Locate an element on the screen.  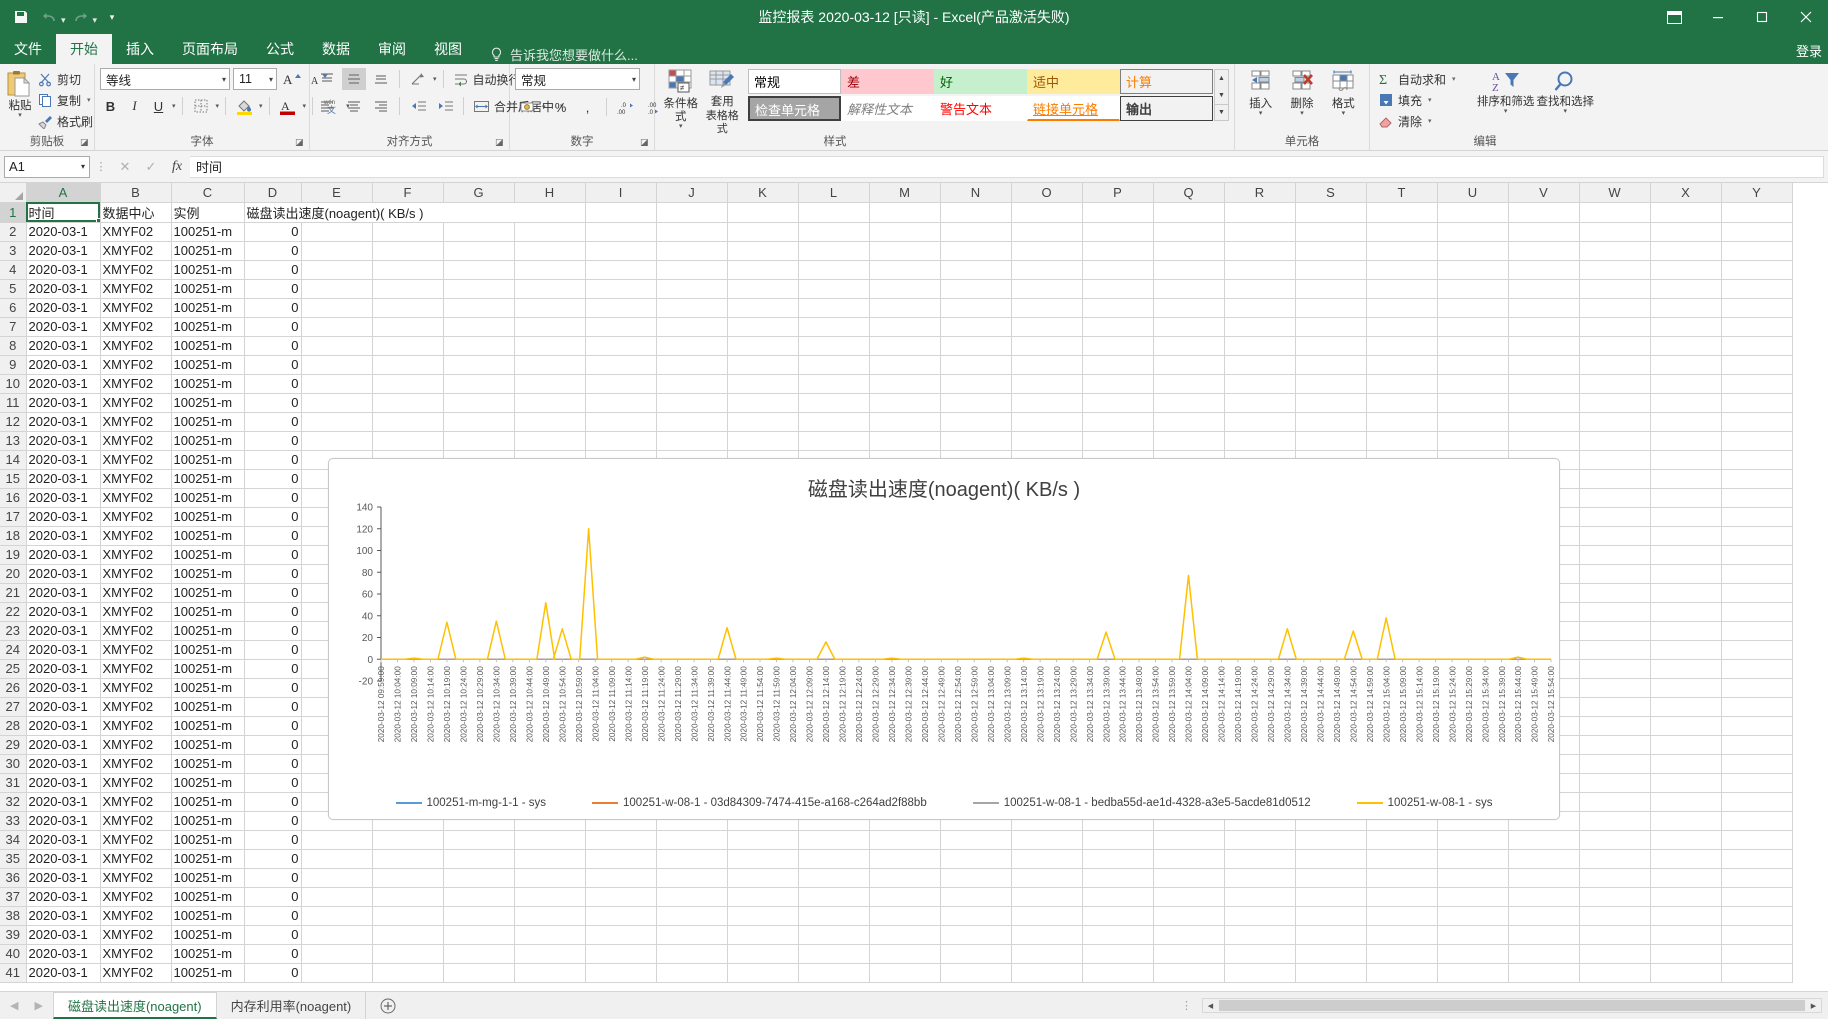
cell-C31: 100251-m is located at coordinates (208, 783).